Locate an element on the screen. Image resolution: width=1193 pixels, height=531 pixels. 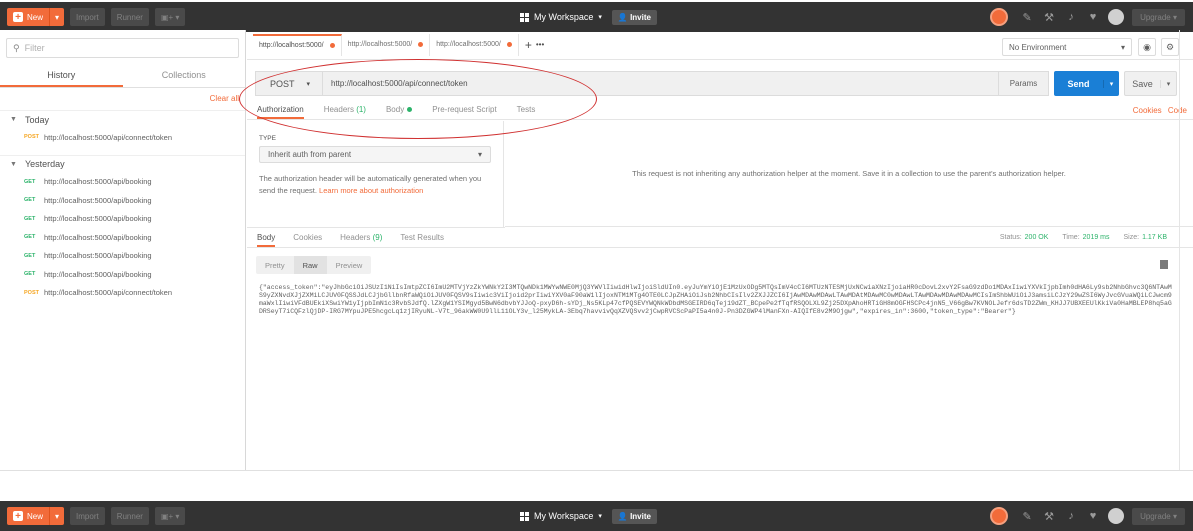
tab-test-results: Test Results is located at coordinates (422, 237).